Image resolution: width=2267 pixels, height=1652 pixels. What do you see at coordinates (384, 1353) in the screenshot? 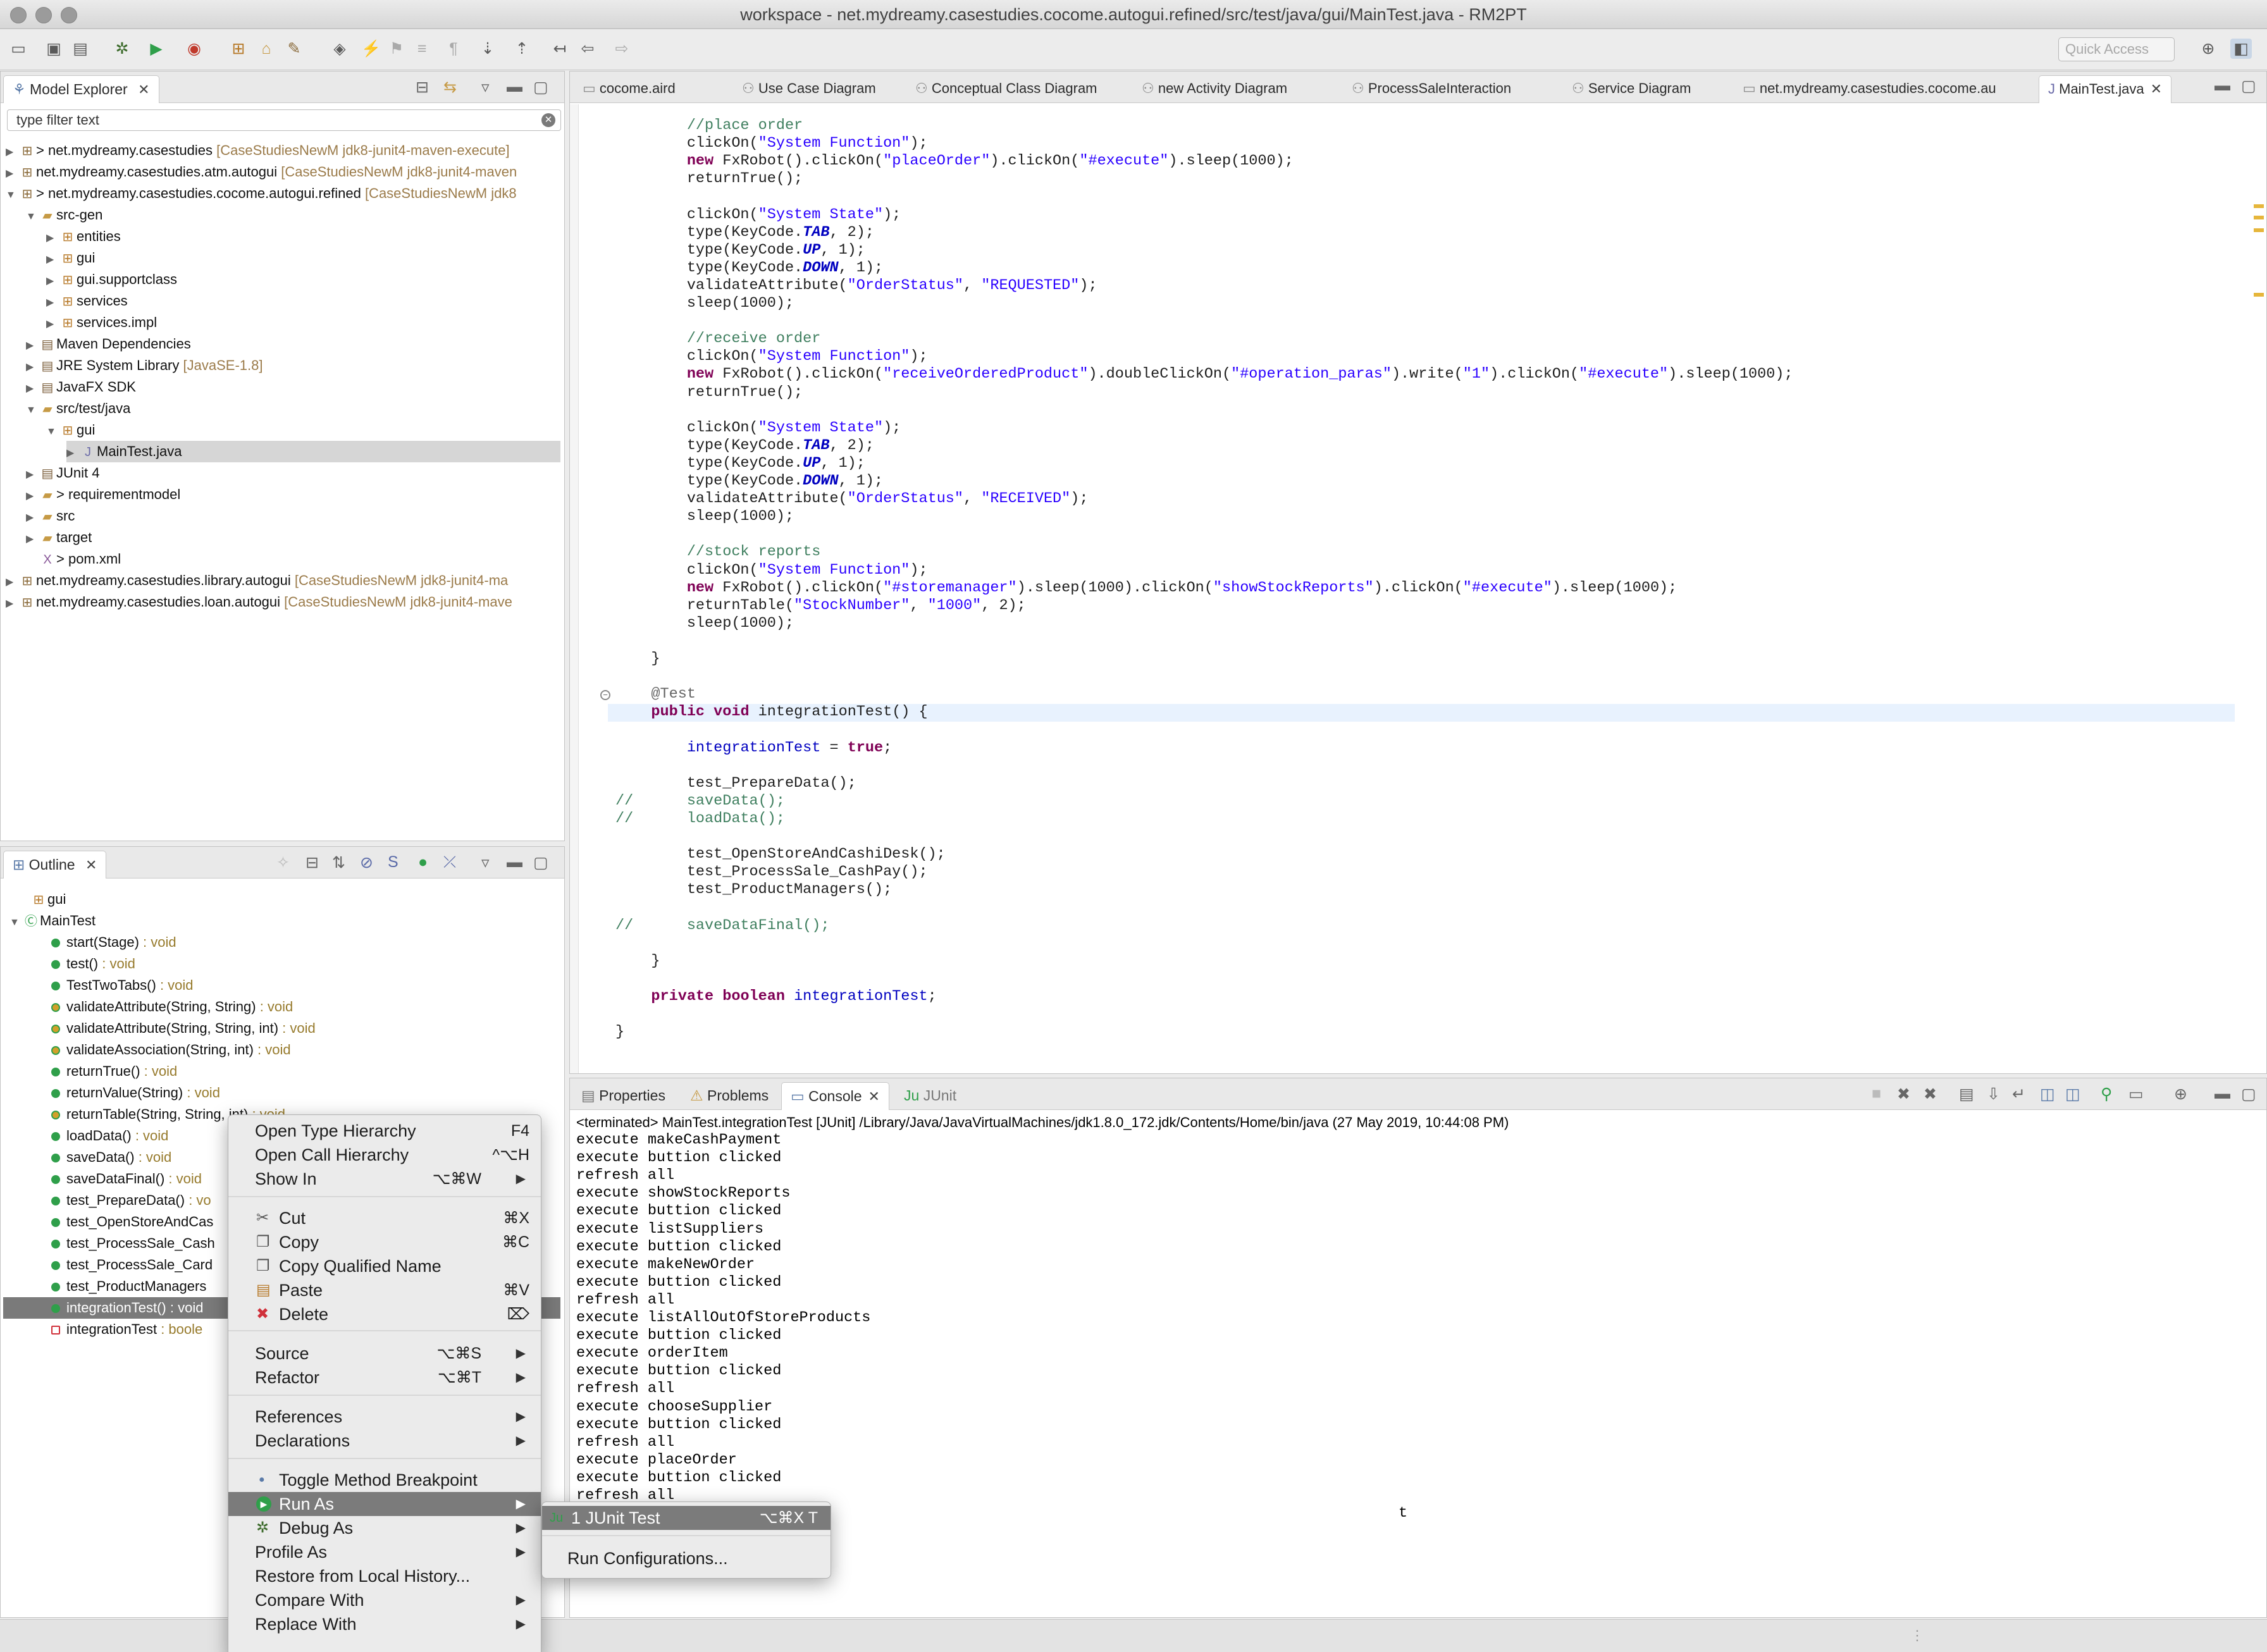
I see `context-menu-item: Source ⌥⌘S ▶` at bounding box center [384, 1353].